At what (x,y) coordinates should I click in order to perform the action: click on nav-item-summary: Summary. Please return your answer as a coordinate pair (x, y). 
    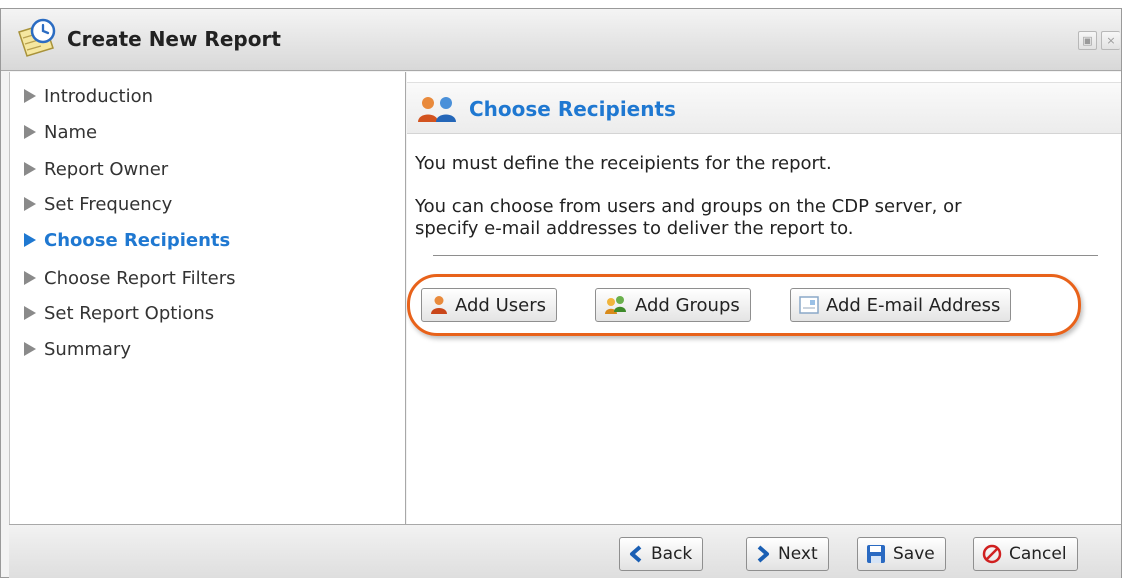
    Looking at the image, I should click on (77, 349).